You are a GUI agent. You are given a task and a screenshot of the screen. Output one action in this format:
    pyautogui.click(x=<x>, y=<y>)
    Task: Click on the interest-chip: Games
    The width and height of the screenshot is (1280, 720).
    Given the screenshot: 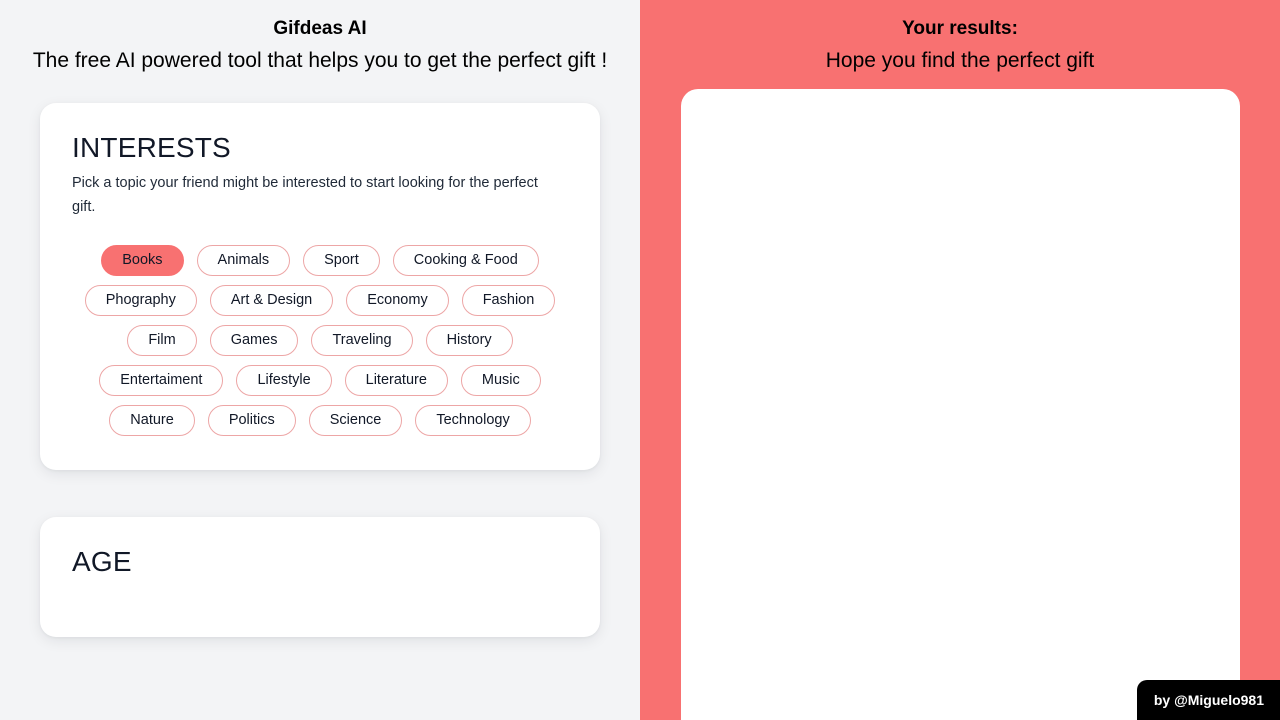 What is the action you would take?
    pyautogui.click(x=254, y=340)
    